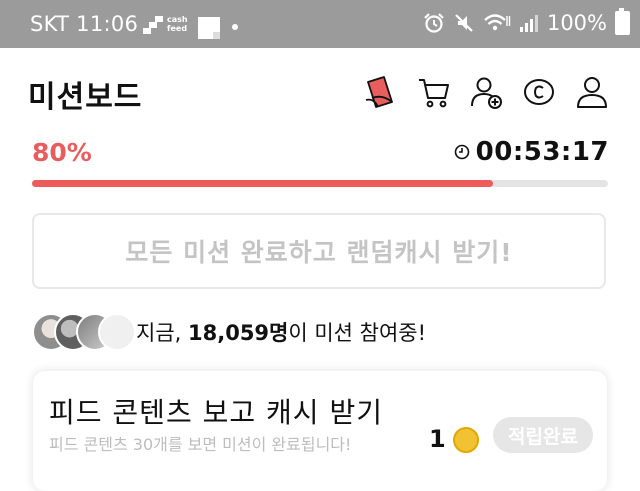 This screenshot has height=491, width=640. Describe the element at coordinates (592, 92) in the screenshot. I see `profile-icon` at that location.